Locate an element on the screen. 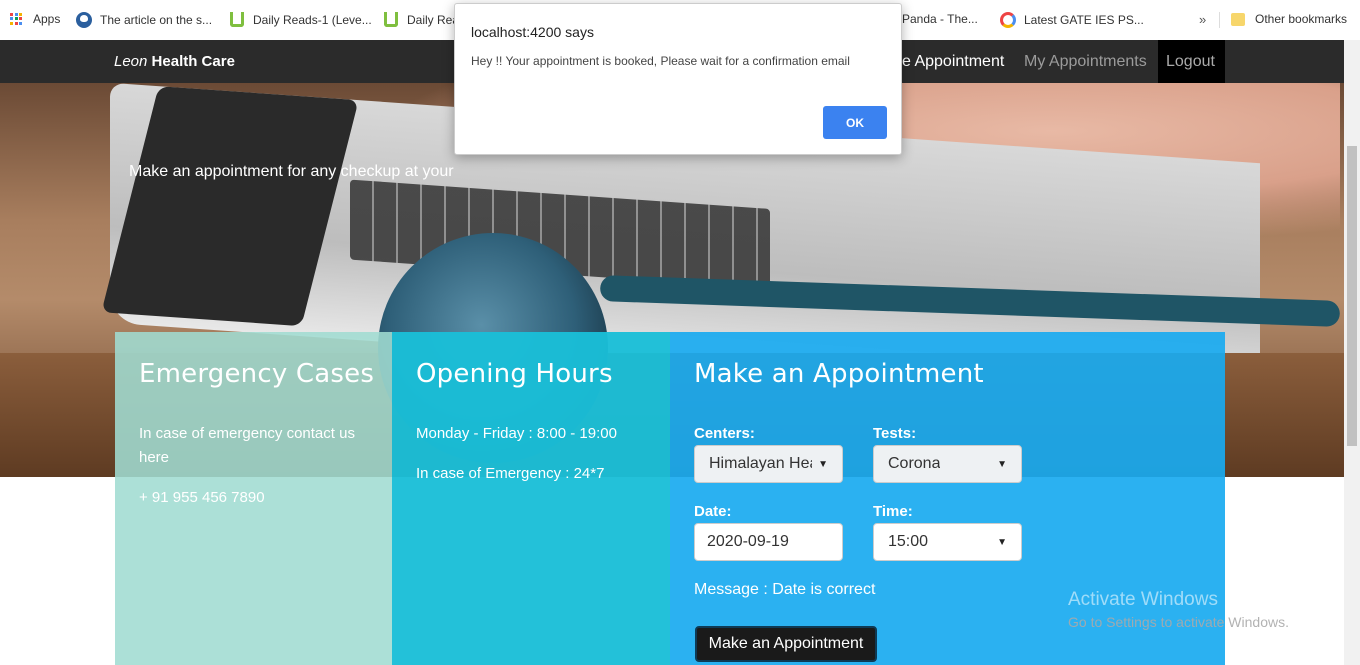 The height and width of the screenshot is (665, 1360). bookmarks-divider is located at coordinates (1219, 20).